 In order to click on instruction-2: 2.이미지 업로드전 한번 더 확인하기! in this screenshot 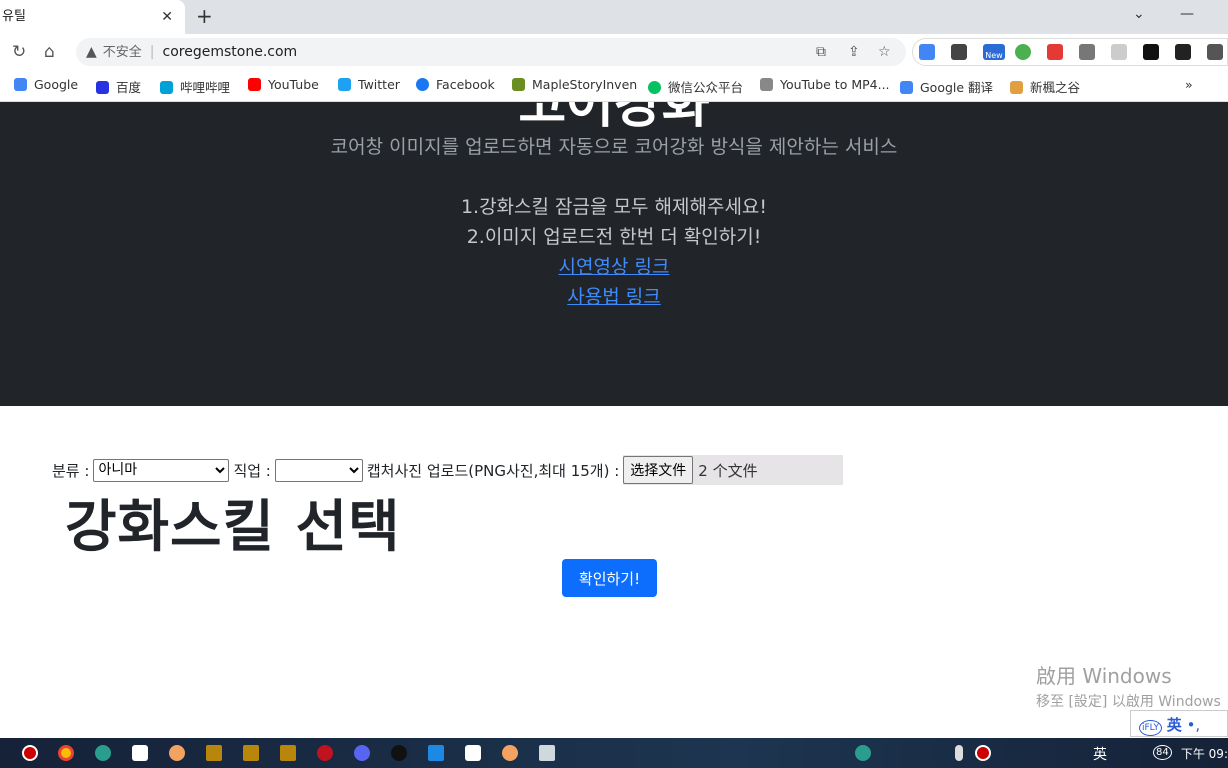, I will do `click(614, 237)`.